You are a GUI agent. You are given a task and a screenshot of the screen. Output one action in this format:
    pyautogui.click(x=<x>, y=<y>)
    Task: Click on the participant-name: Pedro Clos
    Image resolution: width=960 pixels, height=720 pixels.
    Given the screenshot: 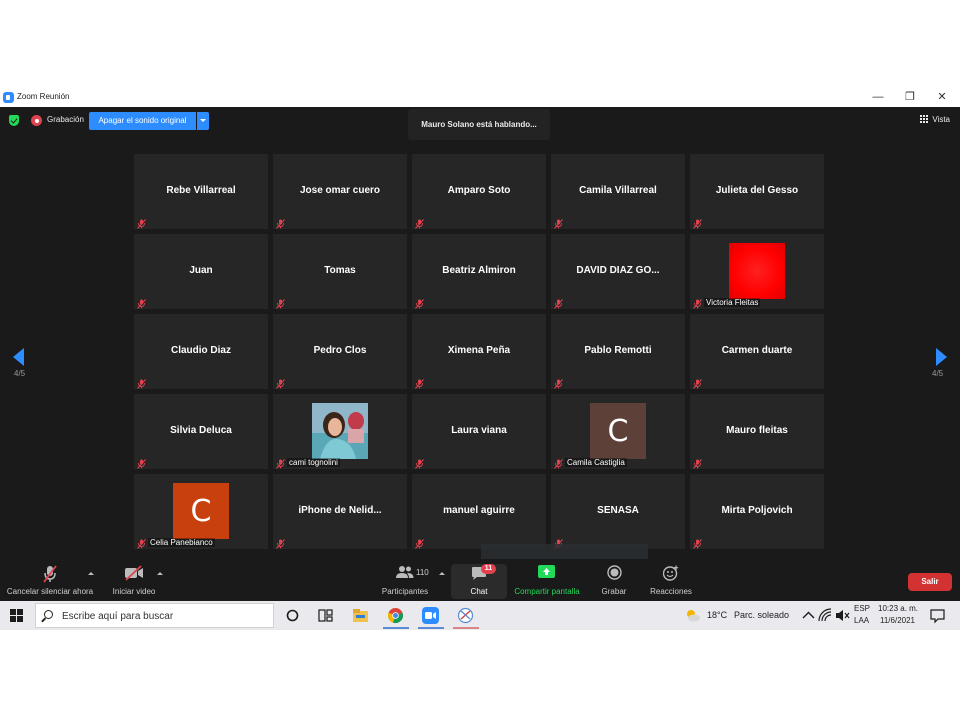 What is the action you would take?
    pyautogui.click(x=340, y=350)
    